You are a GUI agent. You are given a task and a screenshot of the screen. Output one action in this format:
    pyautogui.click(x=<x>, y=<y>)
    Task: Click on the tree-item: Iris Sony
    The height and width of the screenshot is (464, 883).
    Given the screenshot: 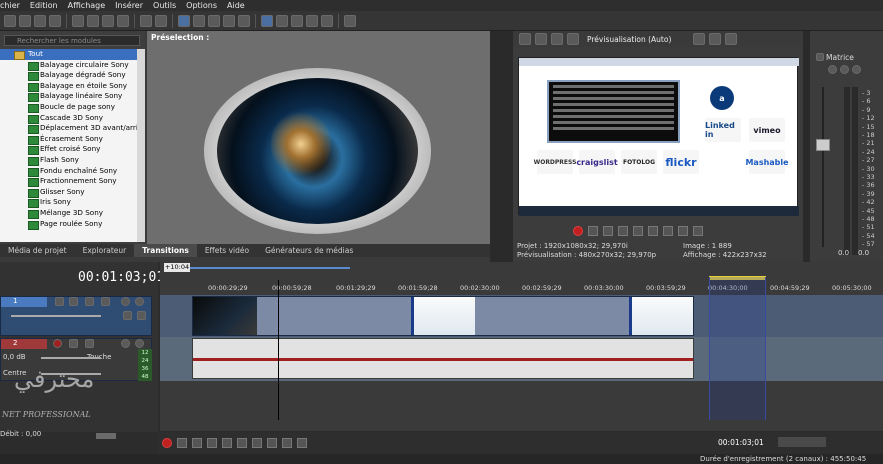 What is the action you would take?
    pyautogui.click(x=68, y=202)
    